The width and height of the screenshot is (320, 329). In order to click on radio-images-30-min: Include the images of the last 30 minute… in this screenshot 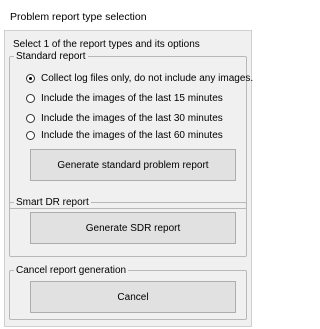, I will do `click(124, 118)`.